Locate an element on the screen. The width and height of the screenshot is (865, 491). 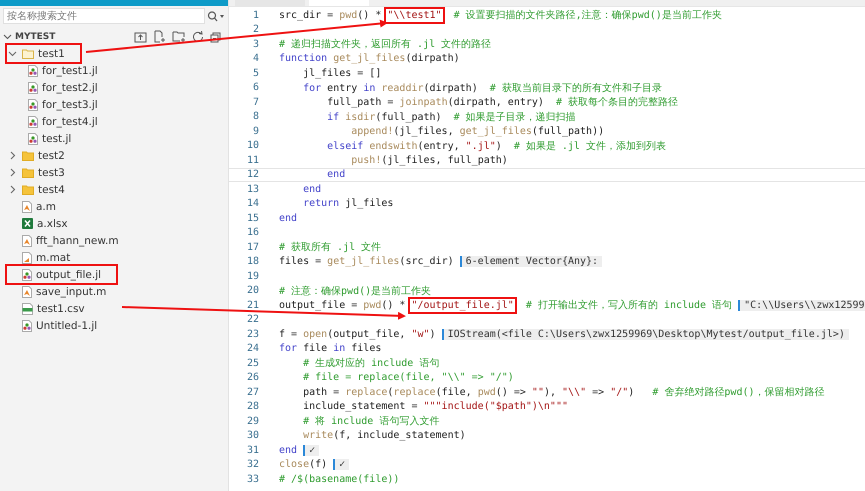
code-line: append!(jl_files, get_jl_files(full_path)) is located at coordinates (477, 131).